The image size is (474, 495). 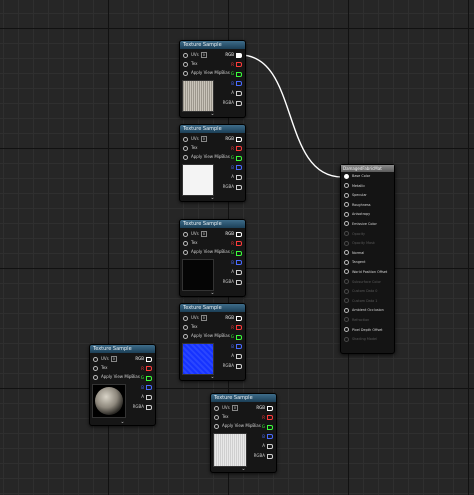 I want to click on material-input-emissive-color: Emissive Color, so click(x=367, y=225).